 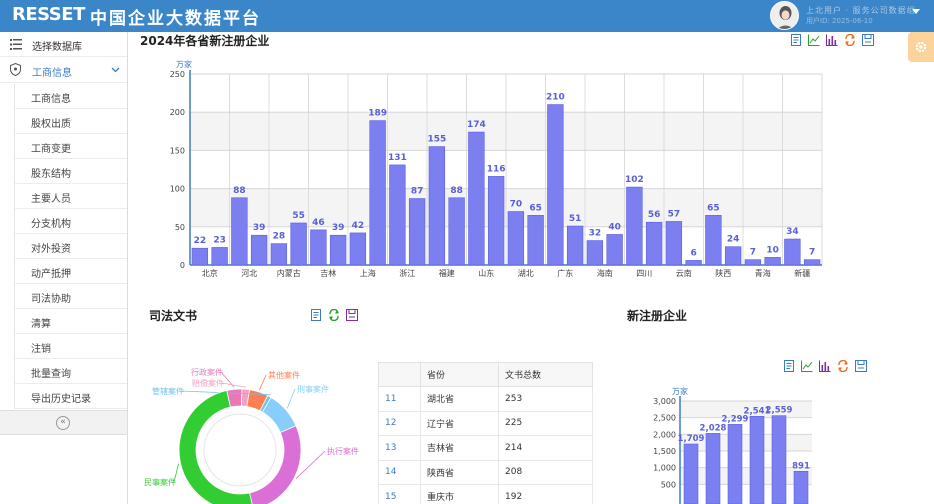 What do you see at coordinates (70, 371) in the screenshot?
I see `sidebar-item: 批量查询` at bounding box center [70, 371].